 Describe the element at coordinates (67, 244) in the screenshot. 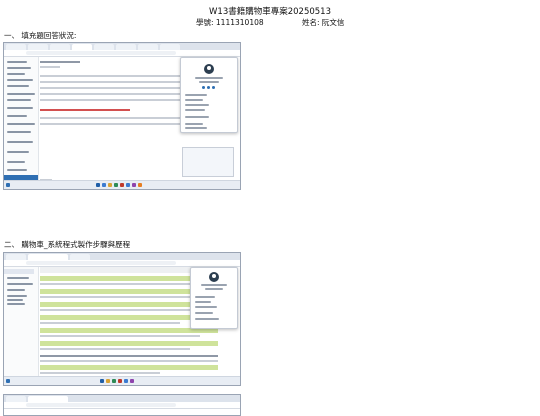

I see `section-heading-2: 二、 購物車_系統程式製作步驟與歷程` at that location.